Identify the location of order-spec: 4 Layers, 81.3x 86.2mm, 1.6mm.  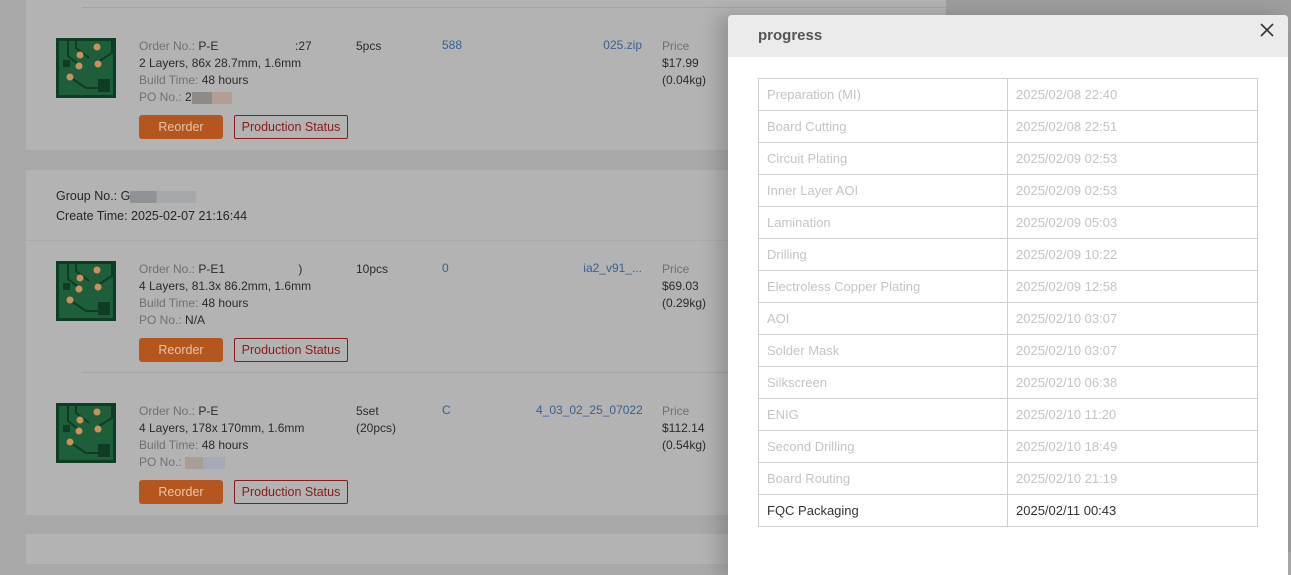
(225, 286).